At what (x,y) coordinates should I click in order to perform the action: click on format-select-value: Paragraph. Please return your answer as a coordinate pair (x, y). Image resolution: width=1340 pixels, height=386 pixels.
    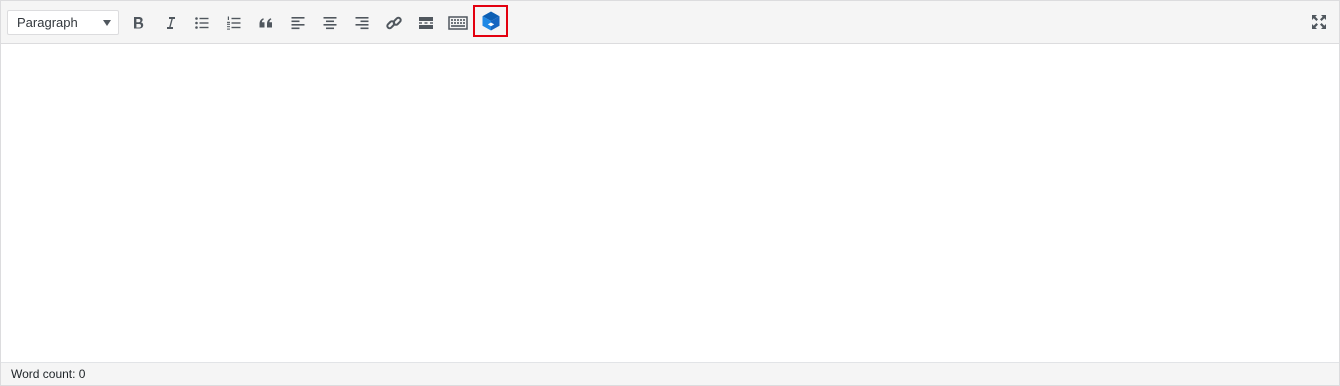
    Looking at the image, I should click on (47, 22).